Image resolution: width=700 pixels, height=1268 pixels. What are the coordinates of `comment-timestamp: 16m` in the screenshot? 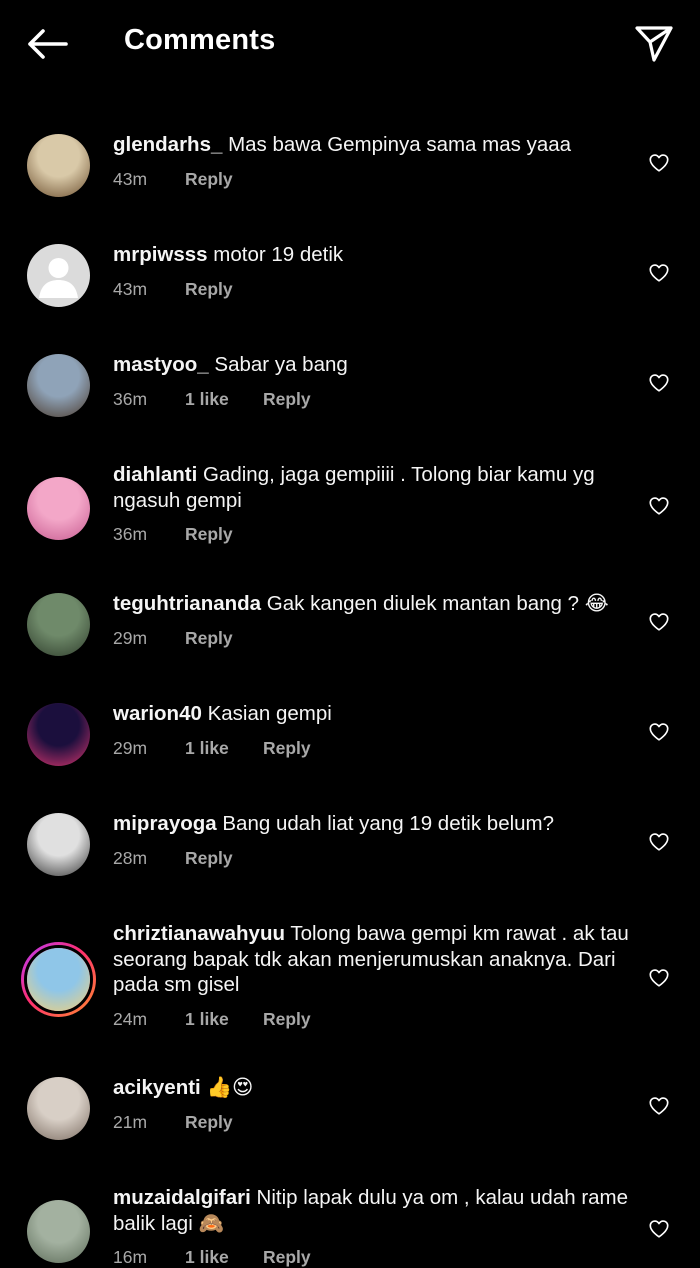 It's located at (130, 1257).